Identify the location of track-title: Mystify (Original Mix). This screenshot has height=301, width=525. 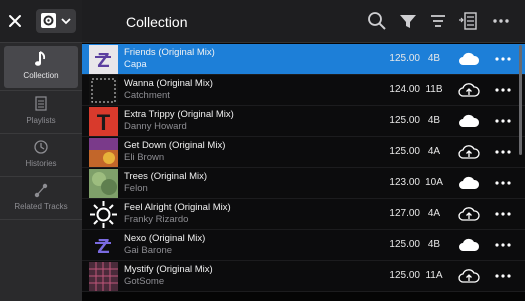
(168, 269).